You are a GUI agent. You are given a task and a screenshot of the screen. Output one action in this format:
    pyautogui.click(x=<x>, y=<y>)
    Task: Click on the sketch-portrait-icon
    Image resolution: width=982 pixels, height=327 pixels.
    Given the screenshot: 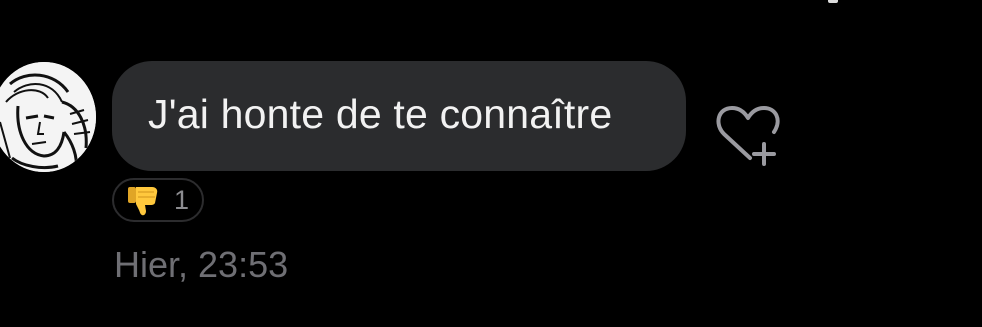 What is the action you would take?
    pyautogui.click(x=48, y=117)
    